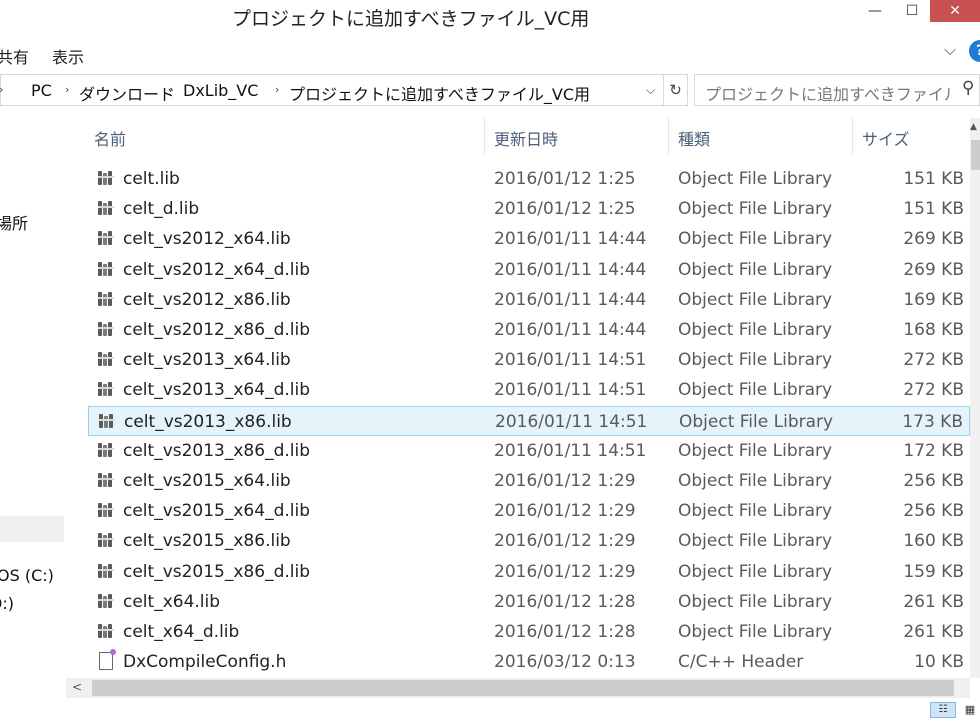  What do you see at coordinates (216, 511) in the screenshot?
I see `file-name: celt_vs2015_x64_d.lib` at bounding box center [216, 511].